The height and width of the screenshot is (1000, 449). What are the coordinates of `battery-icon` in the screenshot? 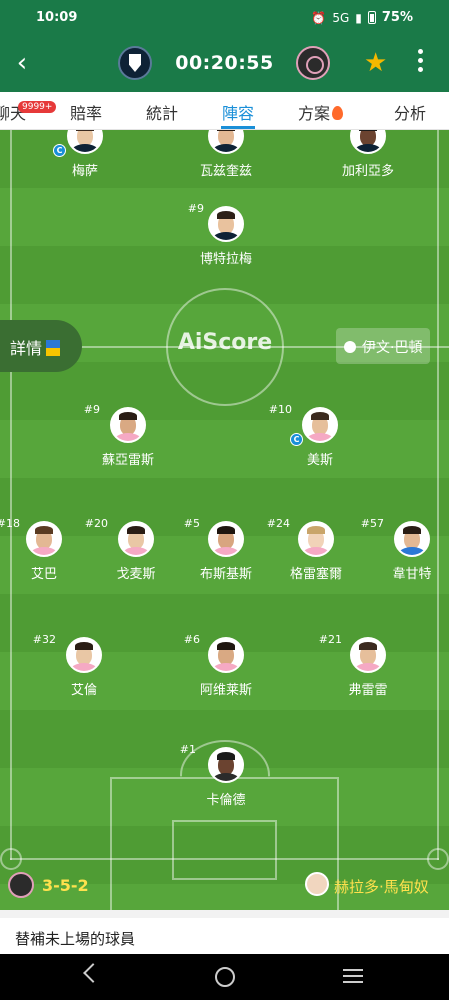 It's located at (371, 17).